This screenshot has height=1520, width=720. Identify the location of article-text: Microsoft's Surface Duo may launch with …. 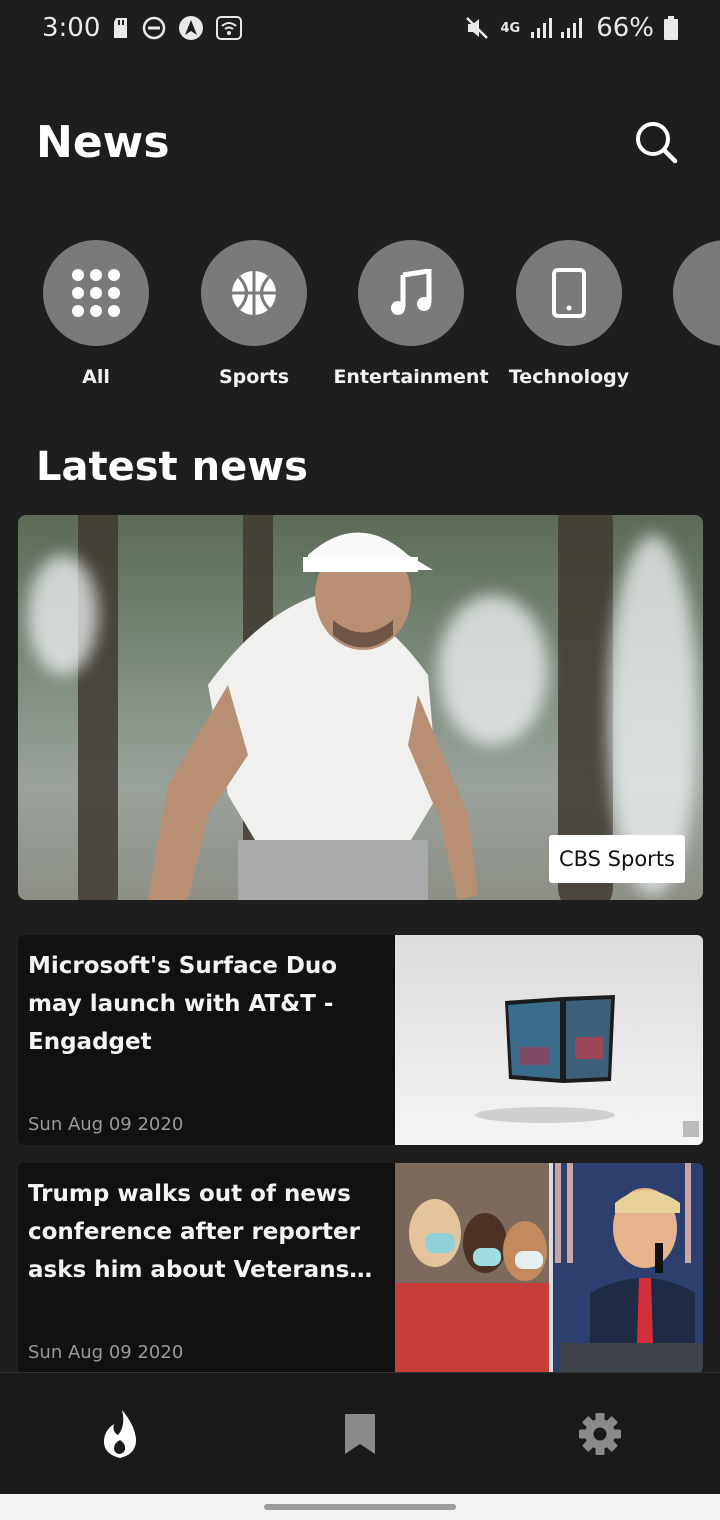
(206, 1040).